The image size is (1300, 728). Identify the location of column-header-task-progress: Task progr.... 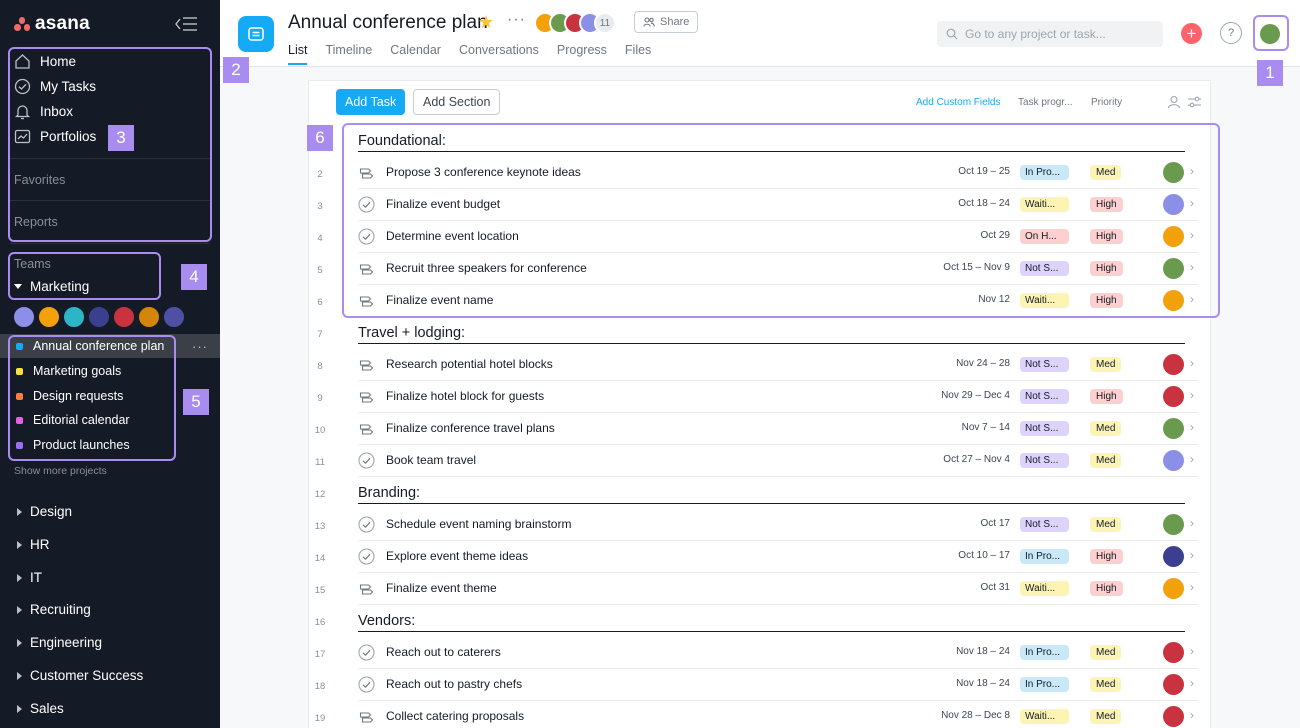
(1045, 102).